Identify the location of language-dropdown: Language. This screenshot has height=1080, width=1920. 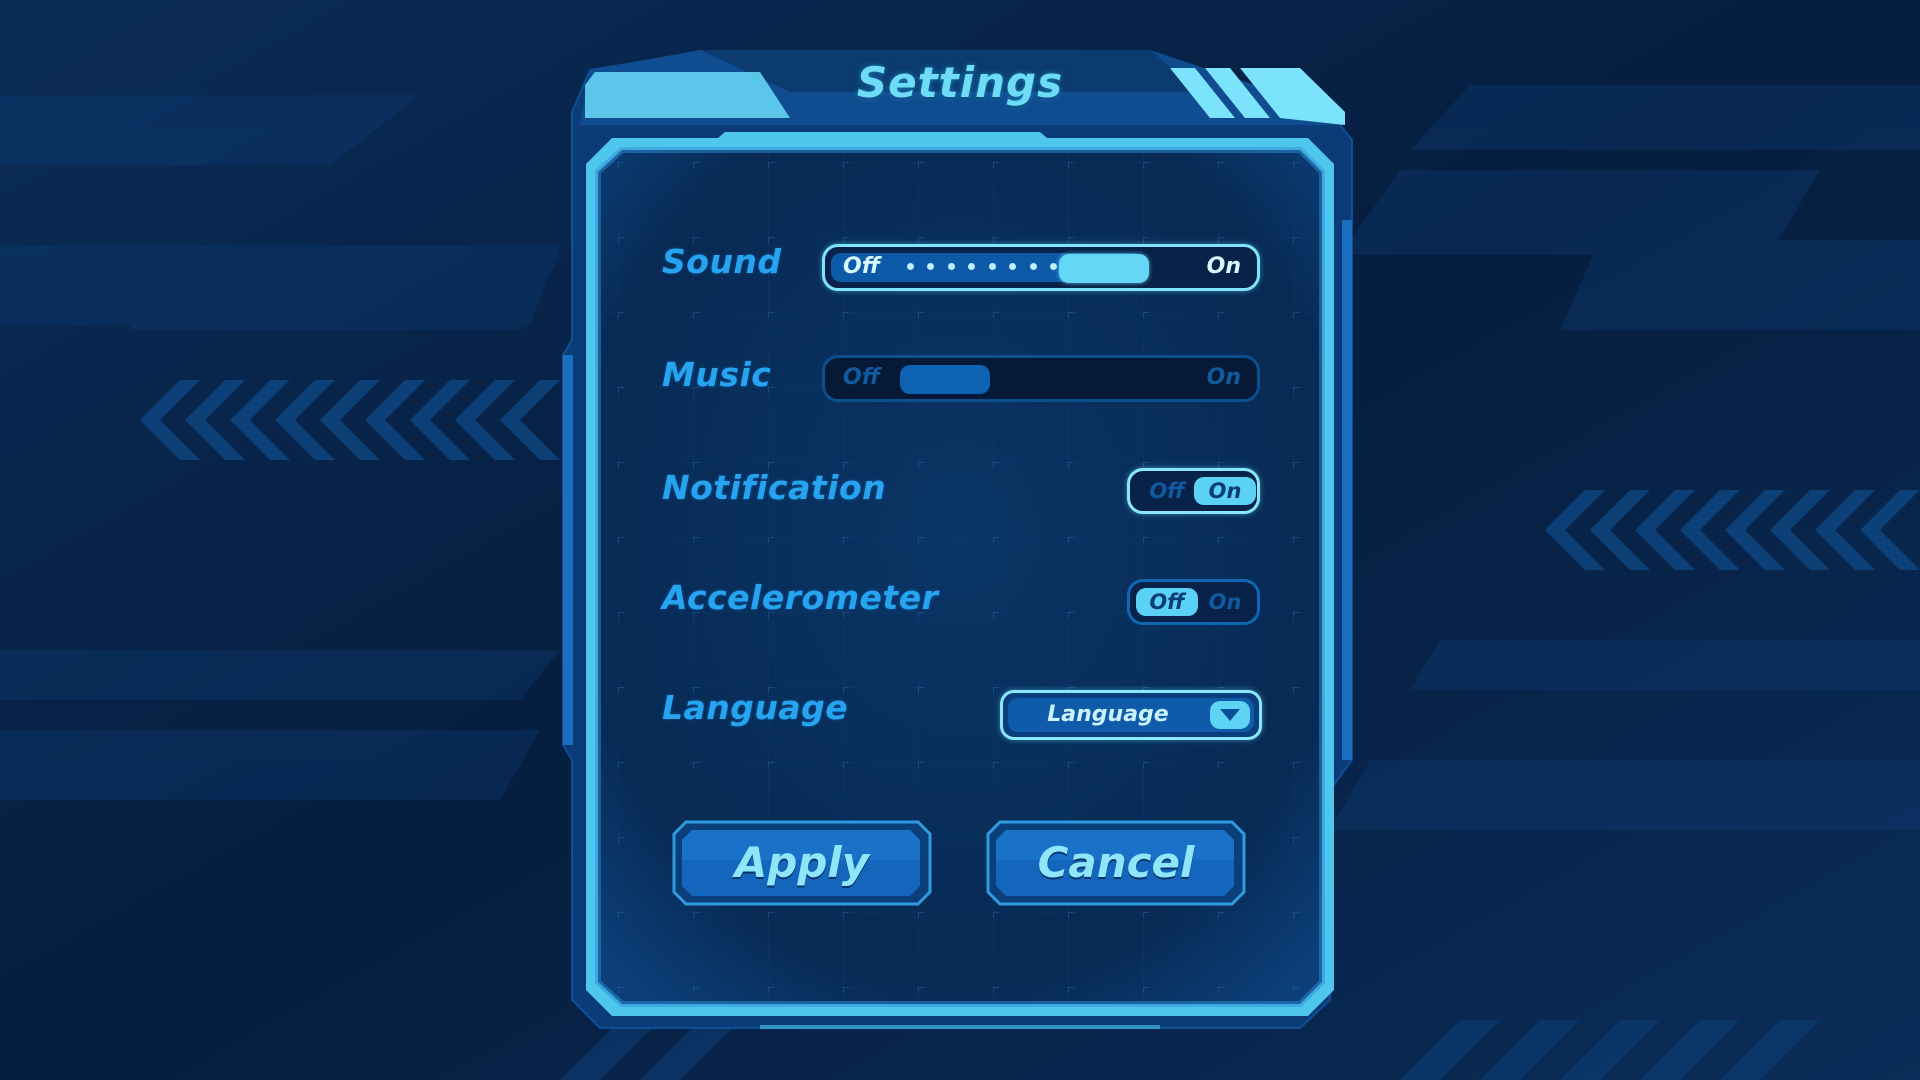
(1131, 715).